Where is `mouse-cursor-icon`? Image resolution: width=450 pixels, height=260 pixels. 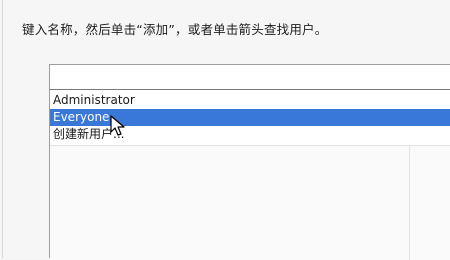 mouse-cursor-icon is located at coordinates (117, 125).